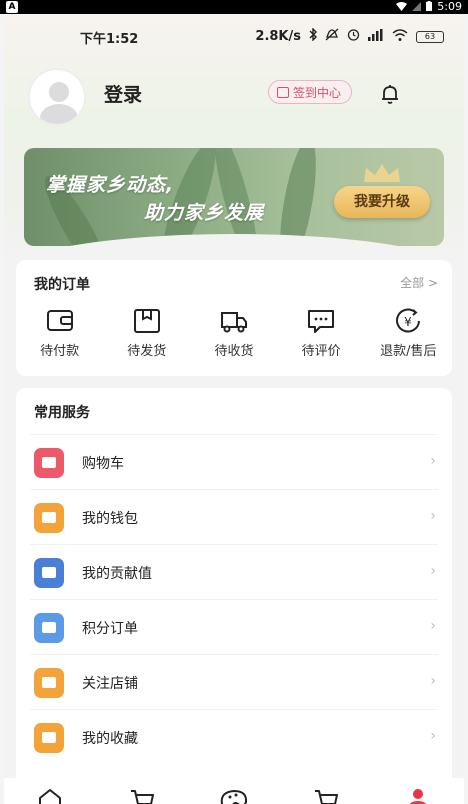 This screenshot has width=468, height=804. What do you see at coordinates (408, 351) in the screenshot?
I see `order-item-label: 退款/售后` at bounding box center [408, 351].